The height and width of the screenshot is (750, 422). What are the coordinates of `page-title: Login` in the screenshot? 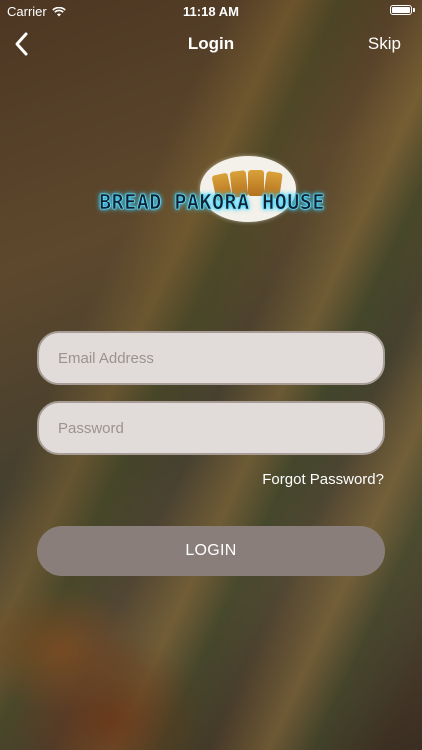 It's located at (211, 43).